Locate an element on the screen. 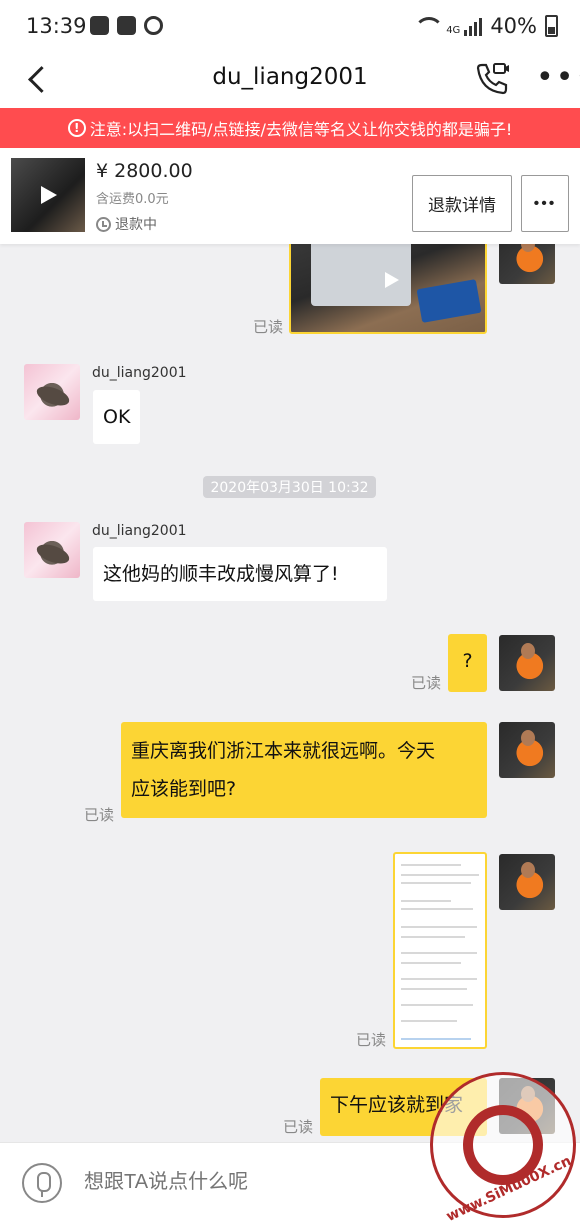  refund-details-button: 退款详情 is located at coordinates (462, 203).